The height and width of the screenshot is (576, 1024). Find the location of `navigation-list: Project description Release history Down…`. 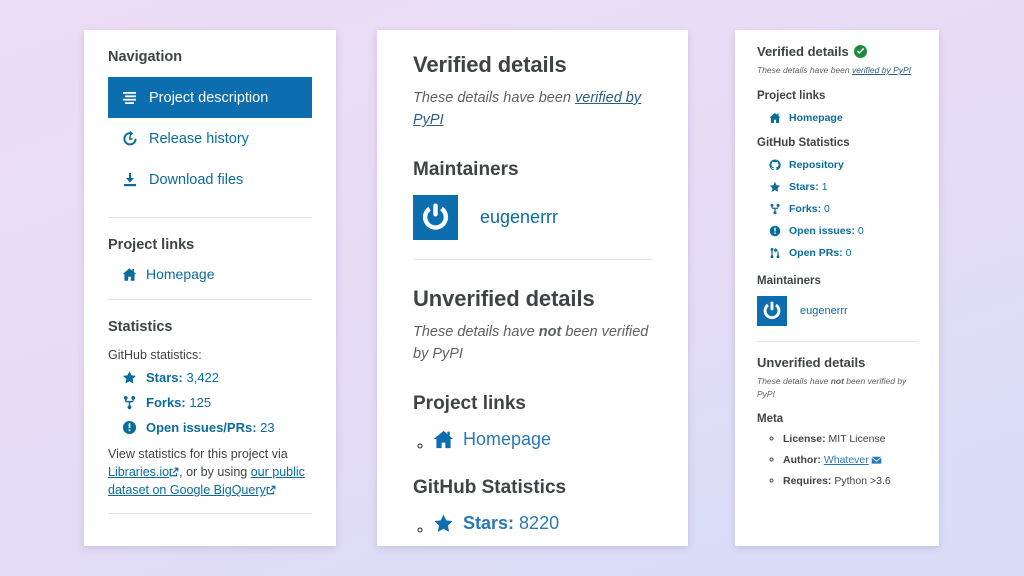

navigation-list: Project description Release history Down… is located at coordinates (210, 138).